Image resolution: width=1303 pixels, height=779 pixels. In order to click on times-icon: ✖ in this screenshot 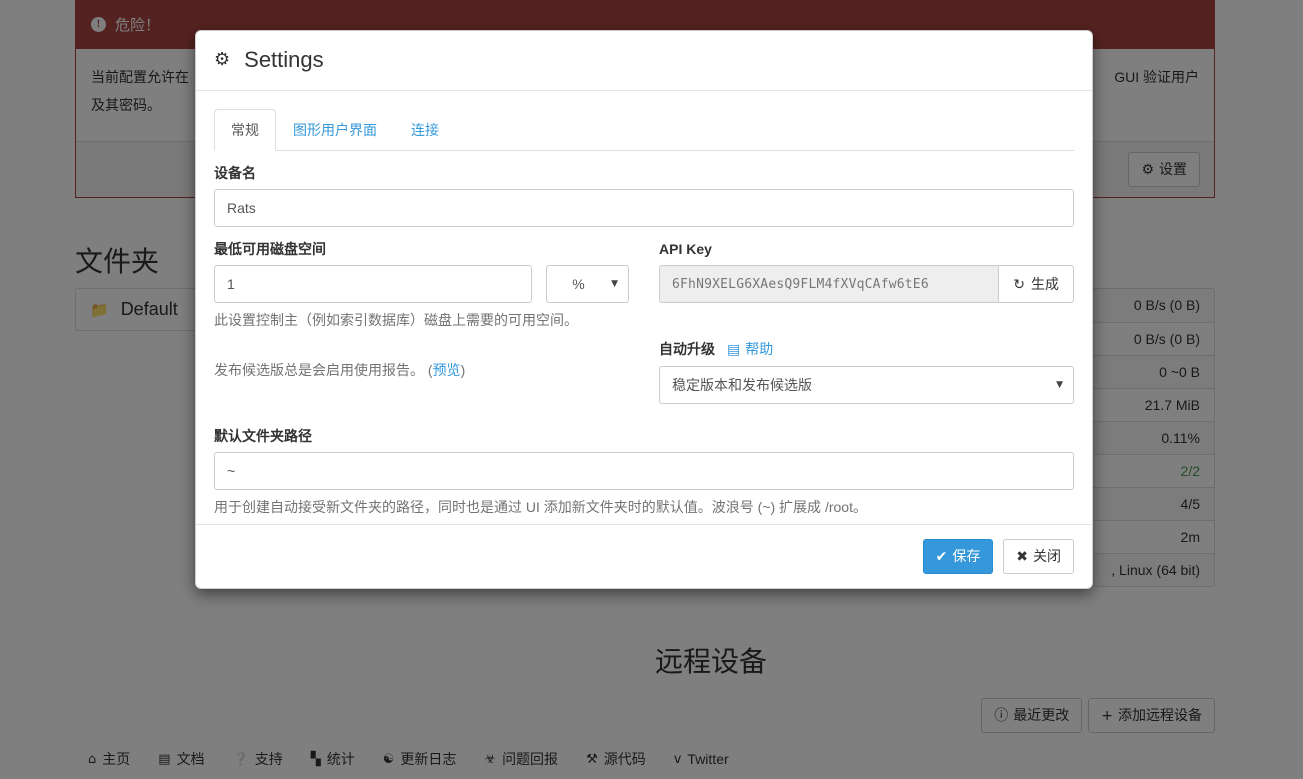, I will do `click(1022, 557)`.